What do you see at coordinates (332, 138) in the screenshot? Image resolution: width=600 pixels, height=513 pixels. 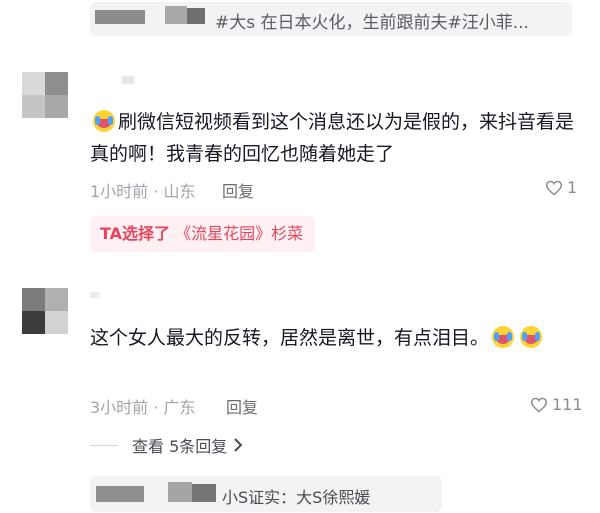 I see `comment-text: 刷微信短视频看到这个消息还以为是假的，来抖音看是真的啊！我青春的回忆也随着她走了` at bounding box center [332, 138].